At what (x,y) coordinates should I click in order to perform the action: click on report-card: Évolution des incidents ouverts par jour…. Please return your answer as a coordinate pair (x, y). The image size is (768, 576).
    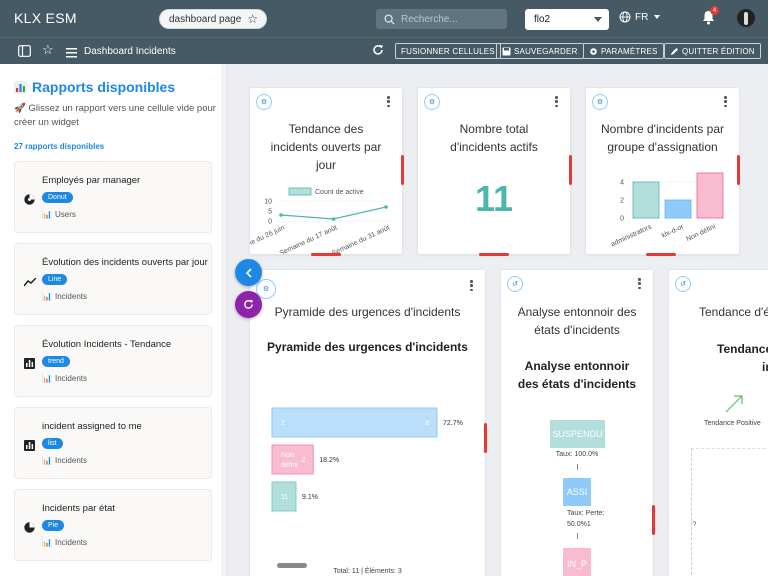
    Looking at the image, I should click on (113, 279).